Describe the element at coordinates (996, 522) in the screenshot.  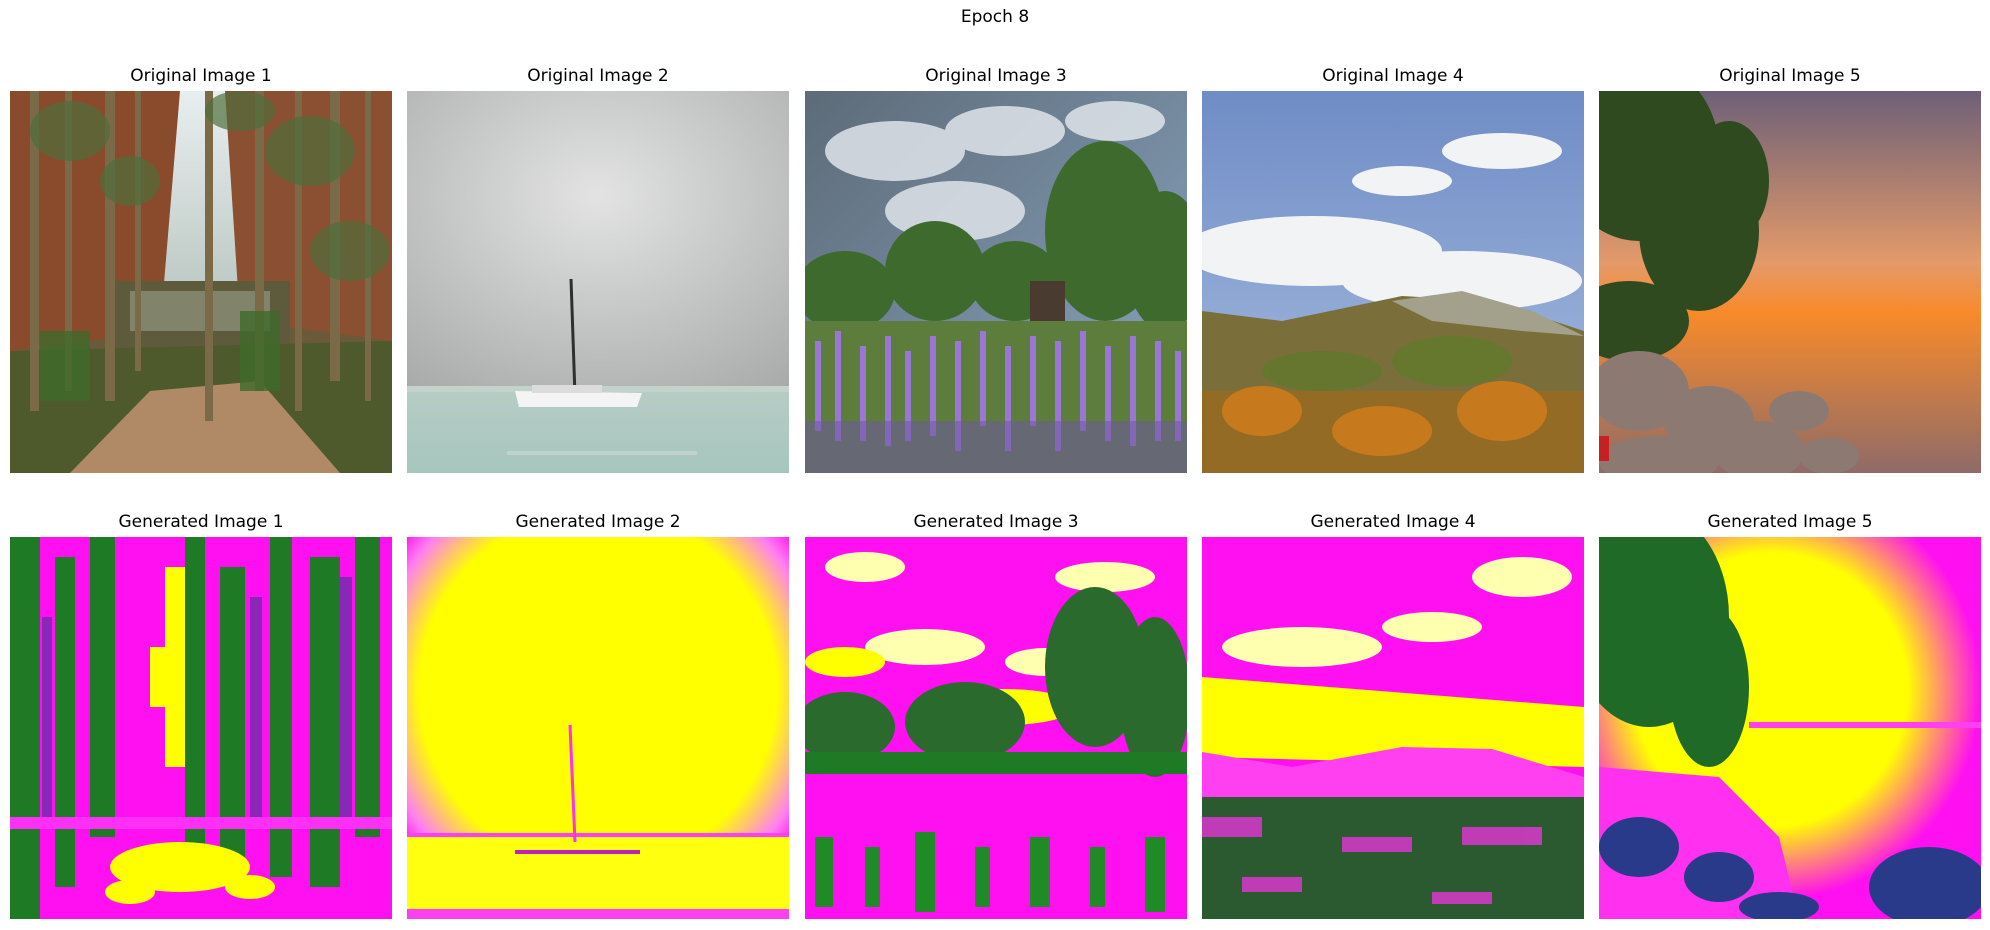
I see `generated-title-3: Generated Image 3` at that location.